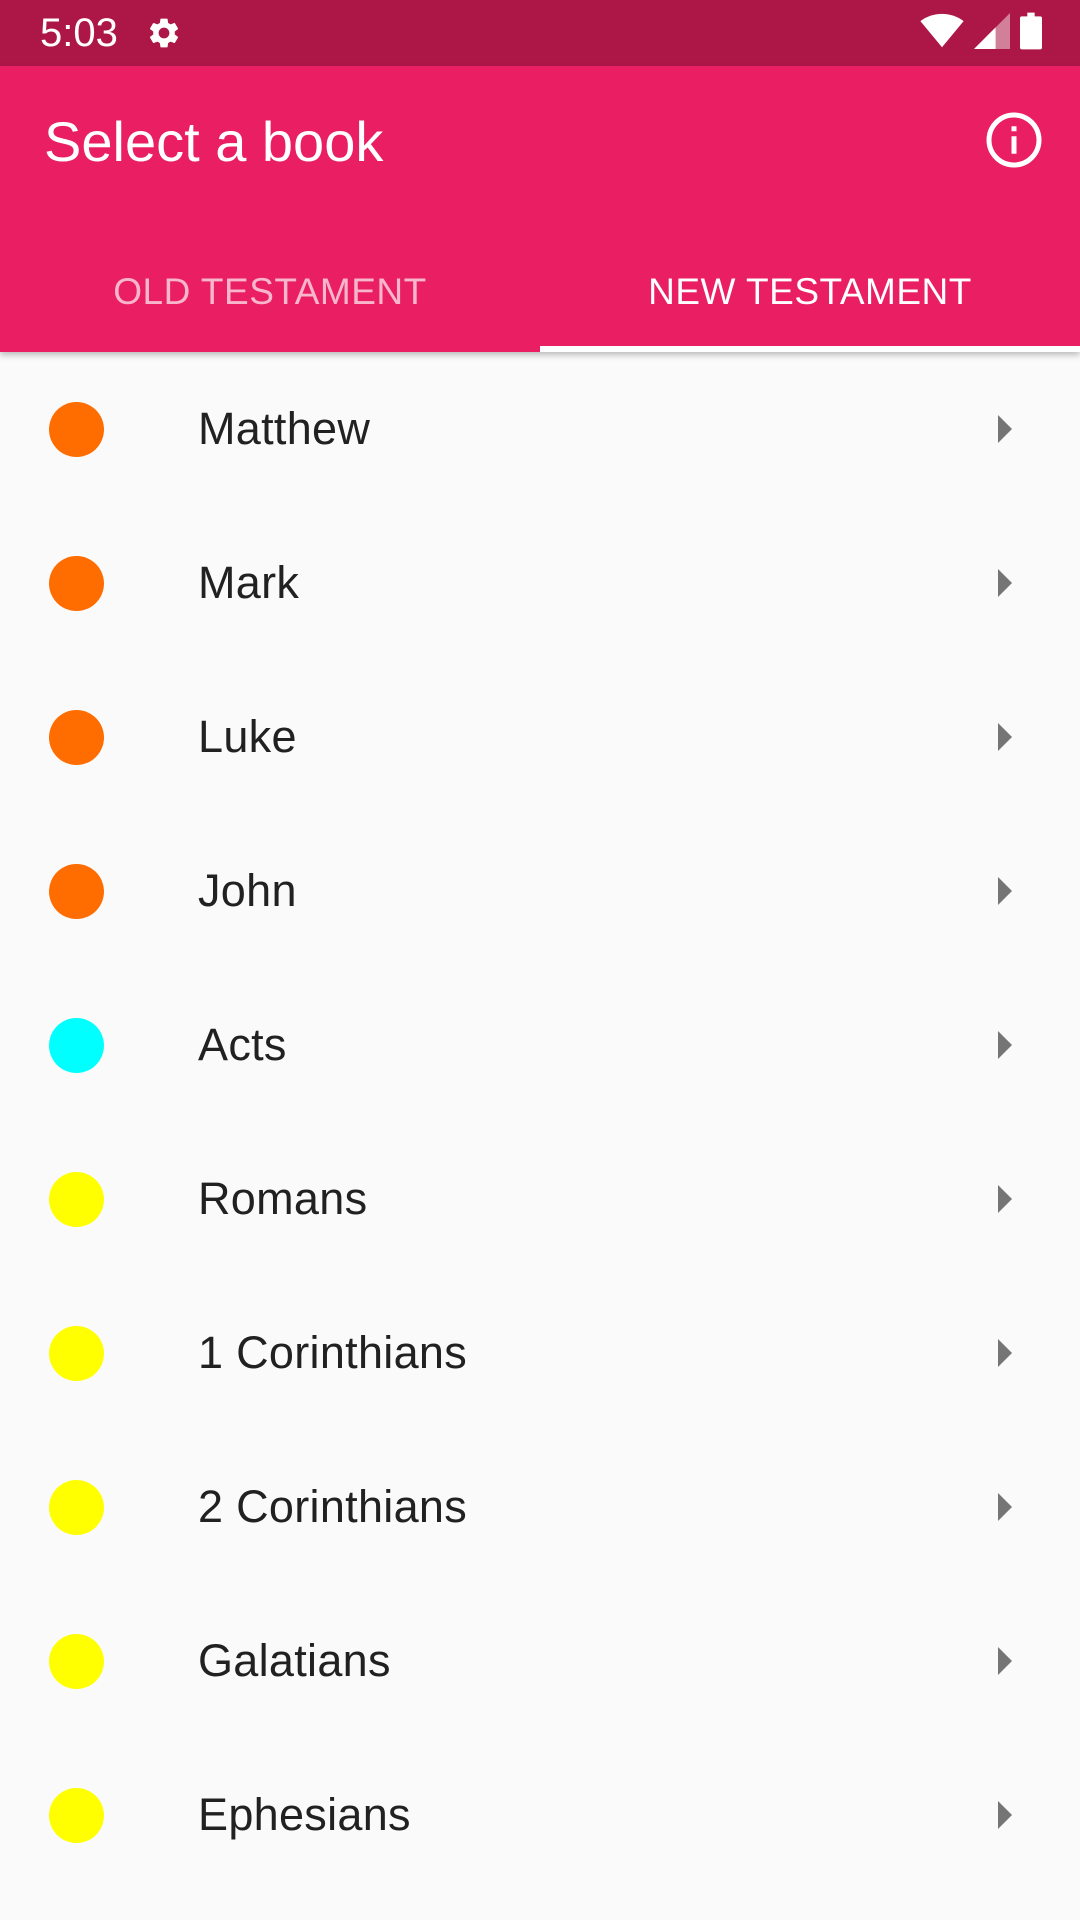 Image resolution: width=1080 pixels, height=1920 pixels. What do you see at coordinates (247, 736) in the screenshot?
I see `book-name: Luke` at bounding box center [247, 736].